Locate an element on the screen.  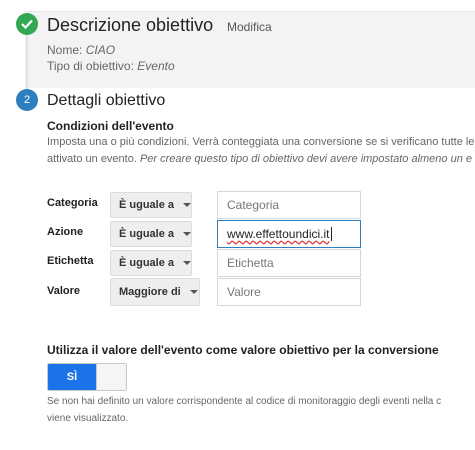
condition-input-action: www.effettoundici.it is located at coordinates (289, 234).